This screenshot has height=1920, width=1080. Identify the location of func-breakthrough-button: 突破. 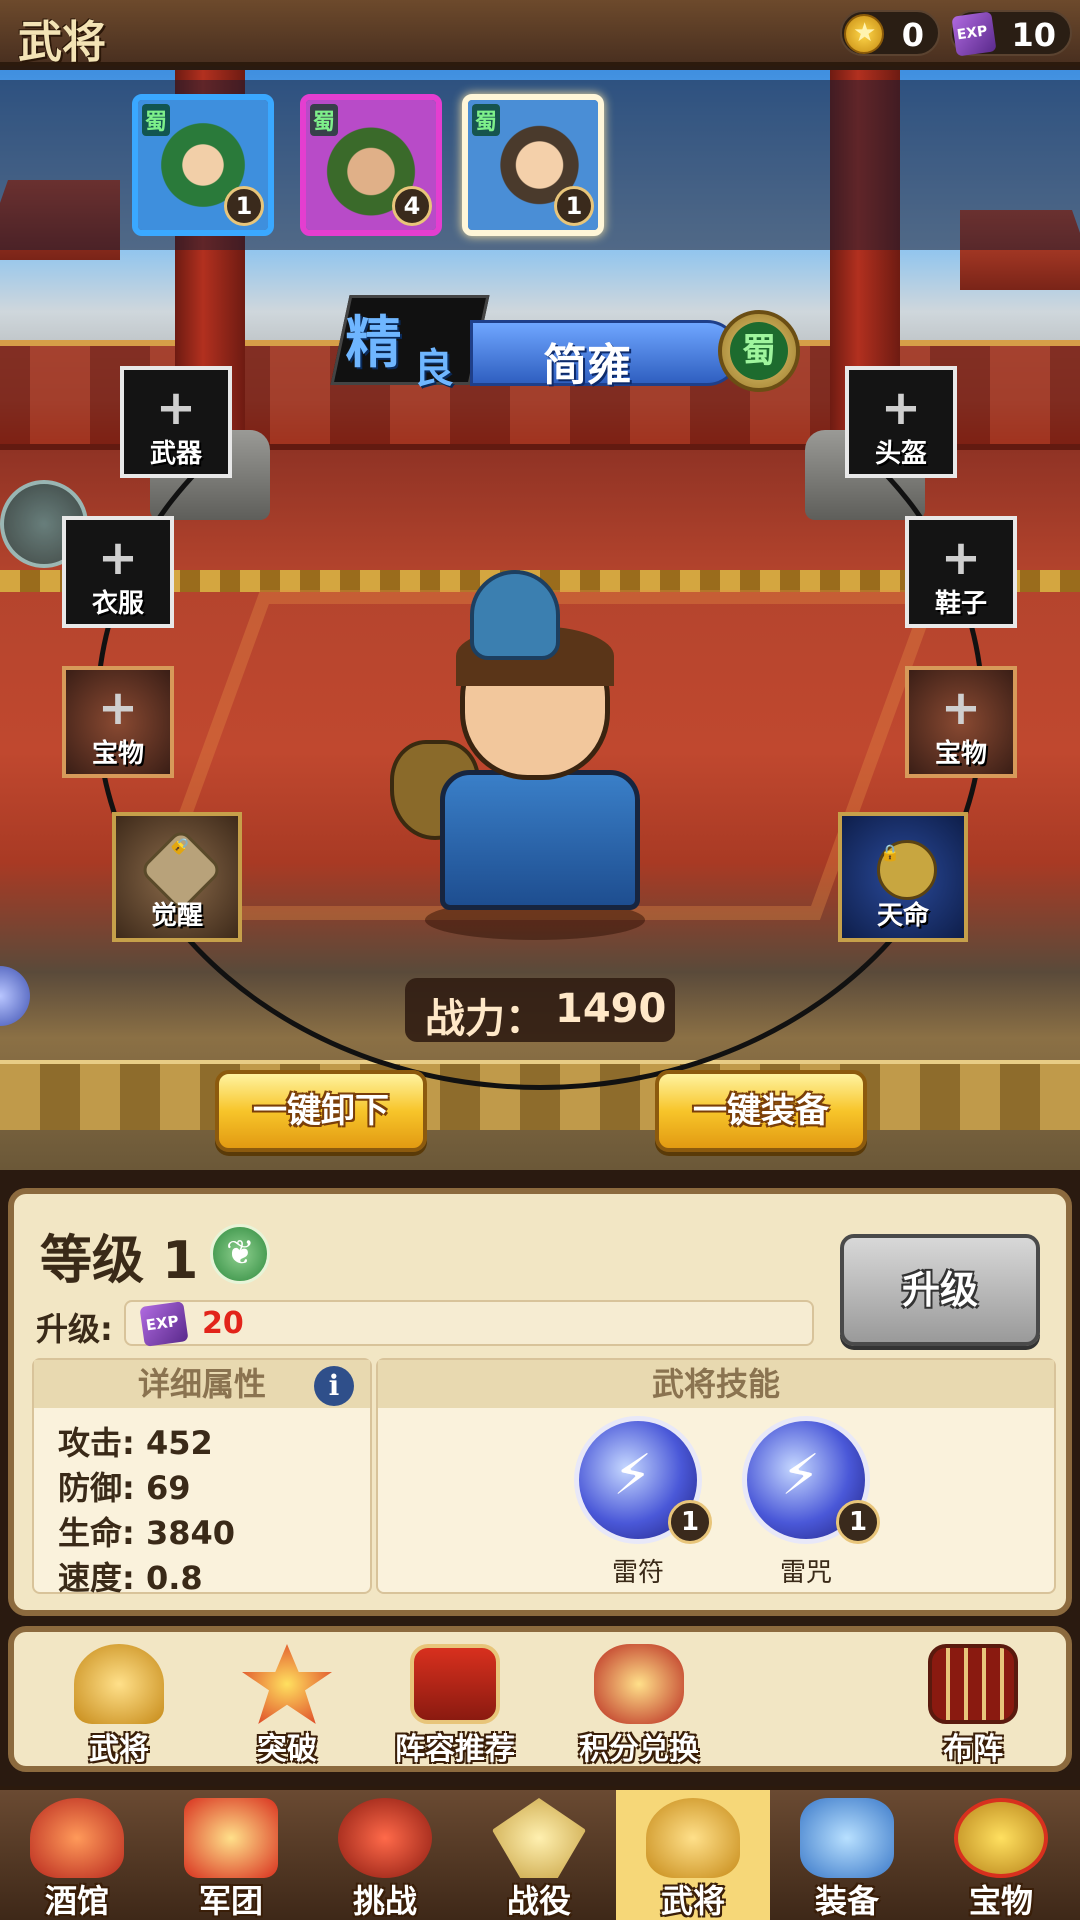
(287, 1705).